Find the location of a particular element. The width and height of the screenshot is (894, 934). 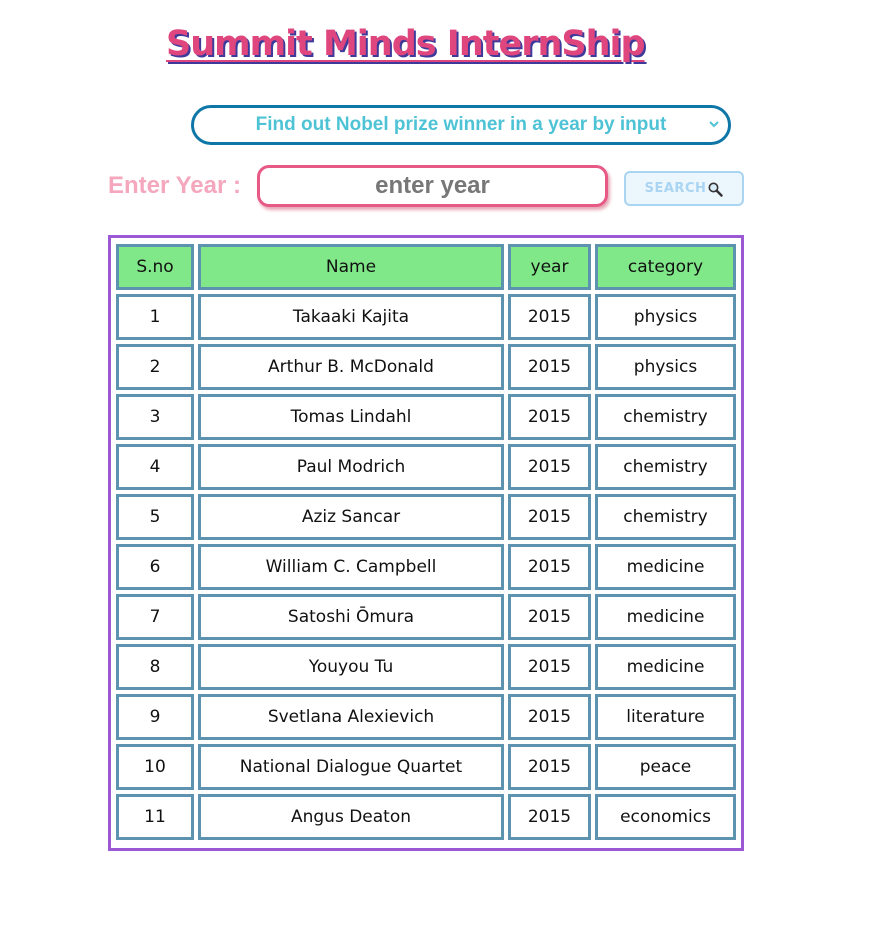

table-row: 4 Paul Modrich 2015 chemistry is located at coordinates (426, 467).